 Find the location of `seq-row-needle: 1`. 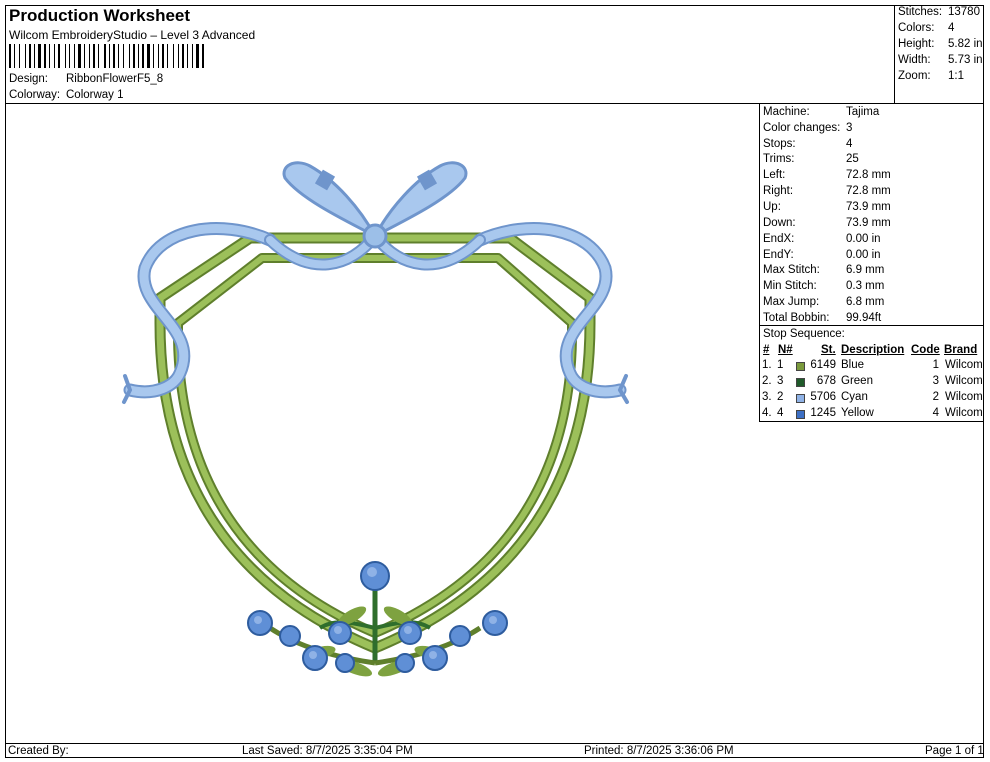

seq-row-needle: 1 is located at coordinates (780, 365).